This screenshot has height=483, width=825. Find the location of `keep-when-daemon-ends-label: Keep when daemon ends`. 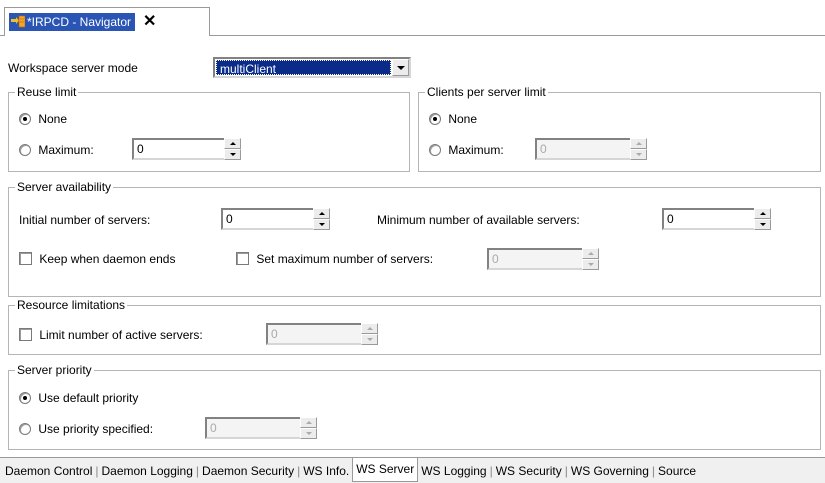

keep-when-daemon-ends-label: Keep when daemon ends is located at coordinates (107, 259).